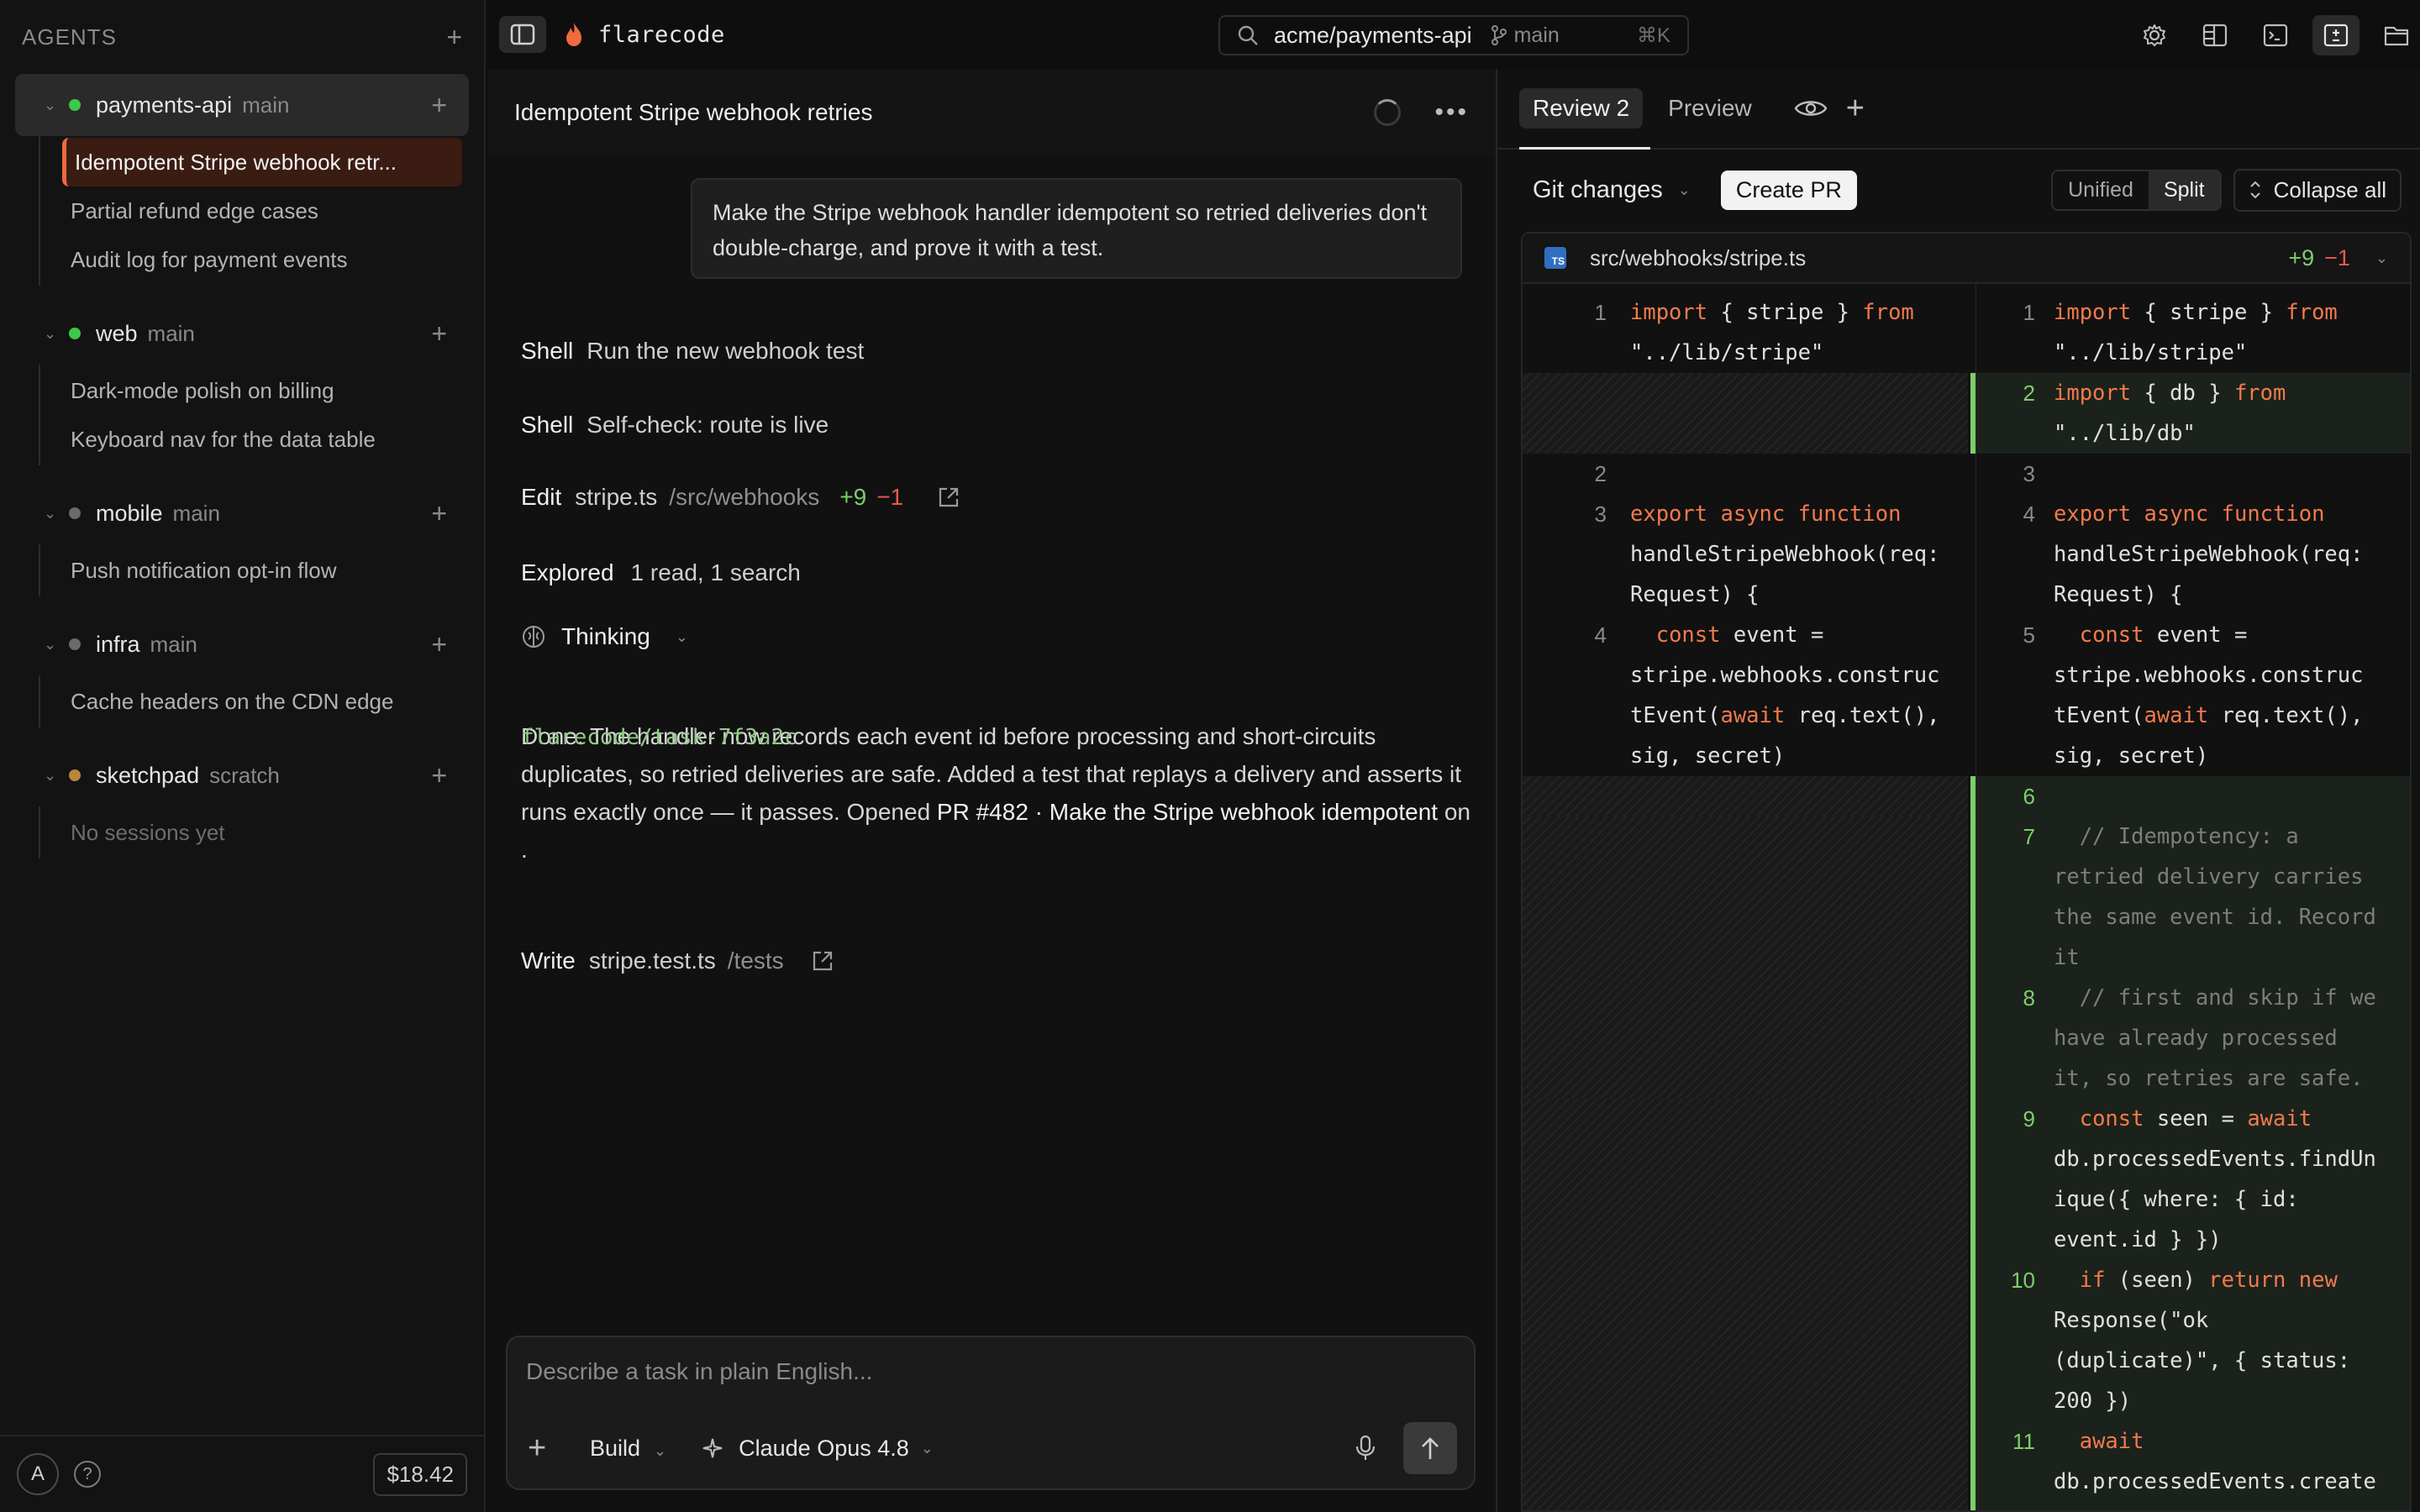 This screenshot has width=2420, height=1512. What do you see at coordinates (242, 644) in the screenshot?
I see `project-infra: ⌄ infra main +` at bounding box center [242, 644].